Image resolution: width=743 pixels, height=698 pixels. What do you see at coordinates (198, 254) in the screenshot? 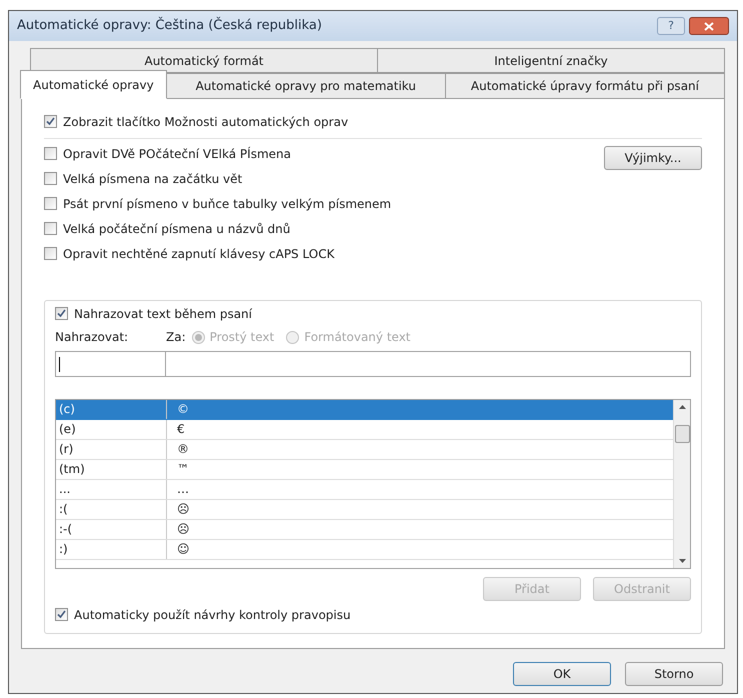
I see `checkbox-label: Opravit nechtěné zapnutí klávesy cAPS LOCK` at bounding box center [198, 254].